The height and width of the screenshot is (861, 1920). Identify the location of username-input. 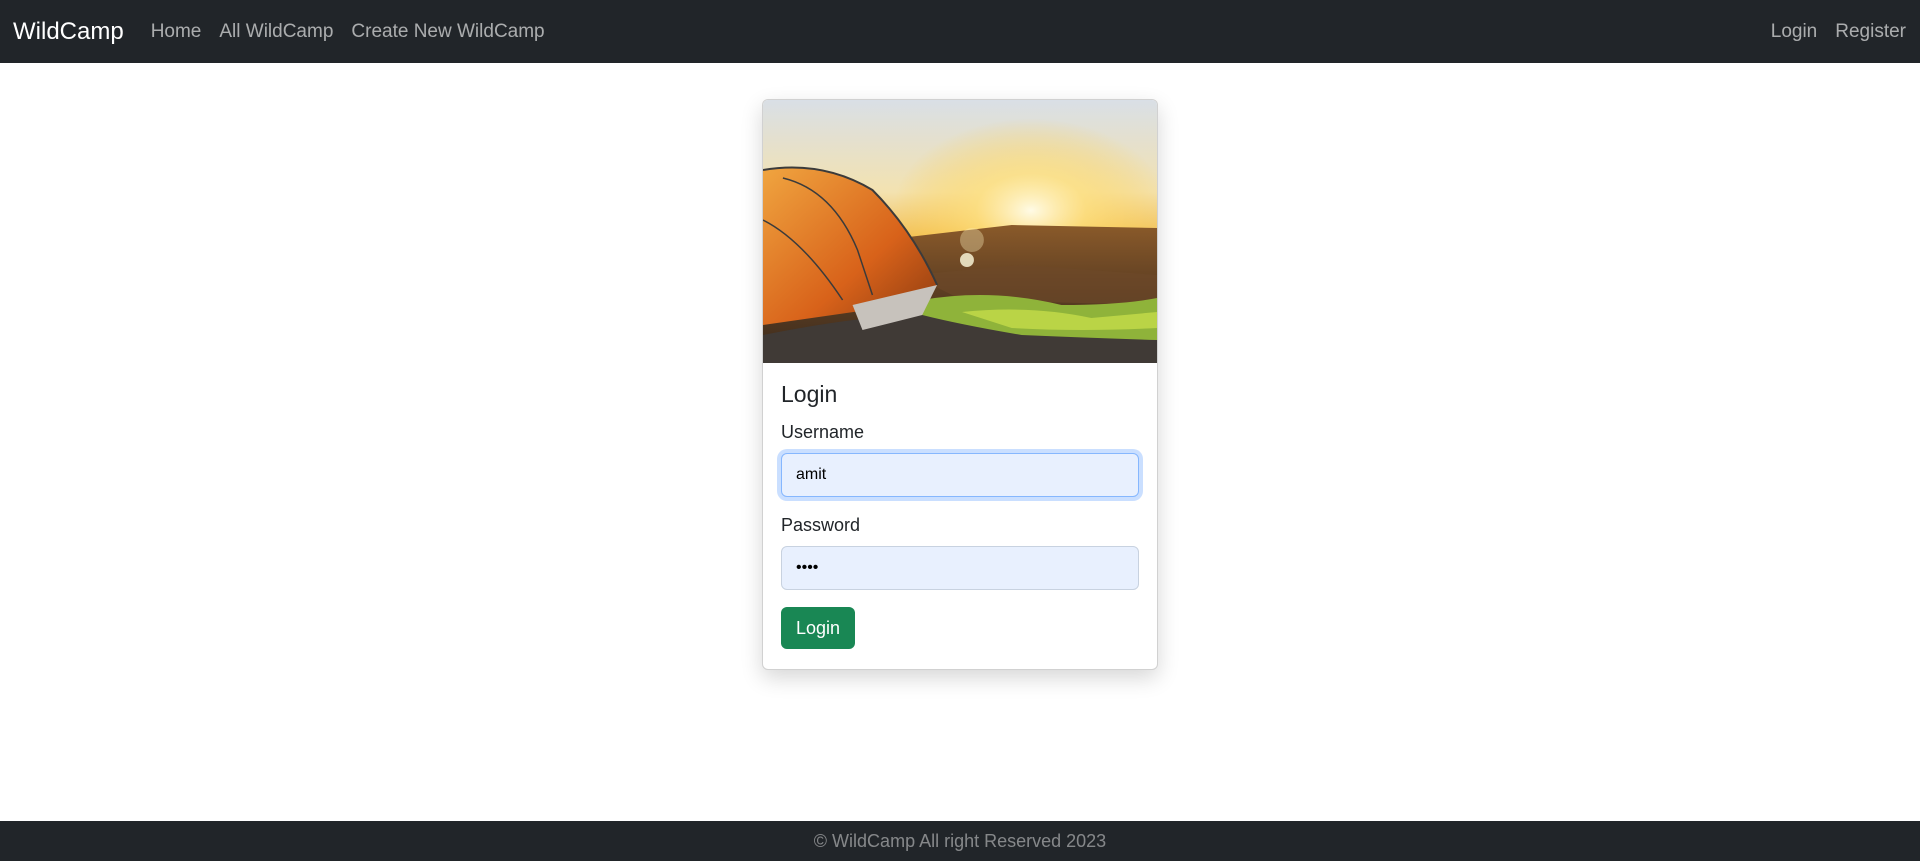
(960, 475).